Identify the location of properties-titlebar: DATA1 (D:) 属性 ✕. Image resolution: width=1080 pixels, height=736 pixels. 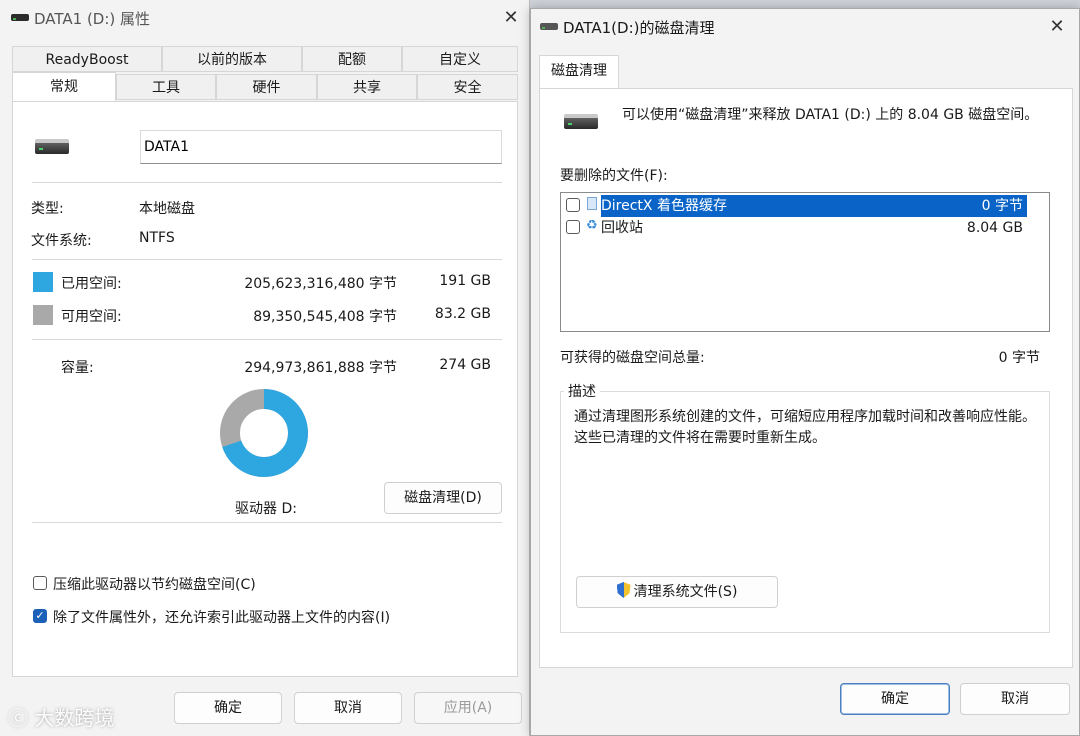
(264, 18).